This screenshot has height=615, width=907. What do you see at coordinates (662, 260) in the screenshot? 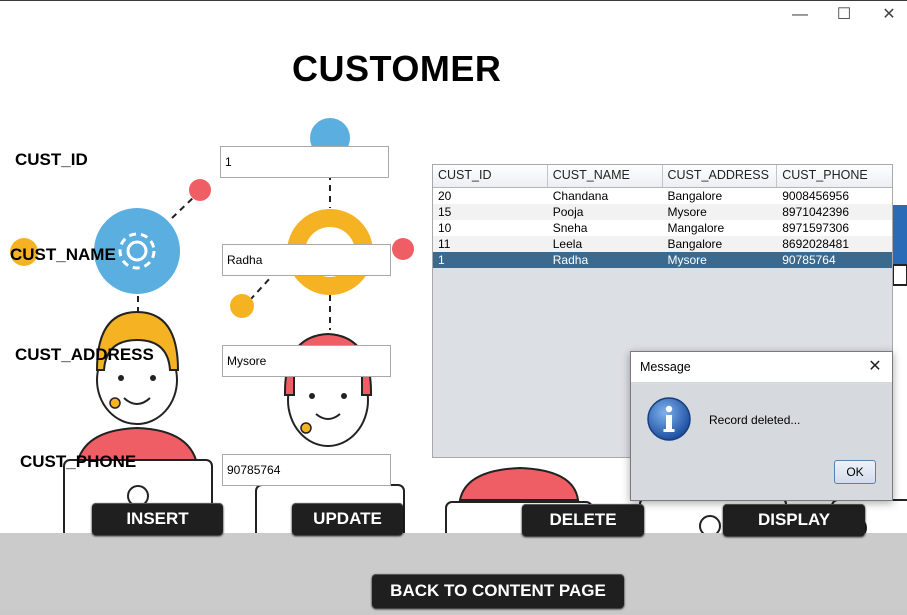
I see `table-row-selected: 1 Radha Mysore 90785764` at bounding box center [662, 260].